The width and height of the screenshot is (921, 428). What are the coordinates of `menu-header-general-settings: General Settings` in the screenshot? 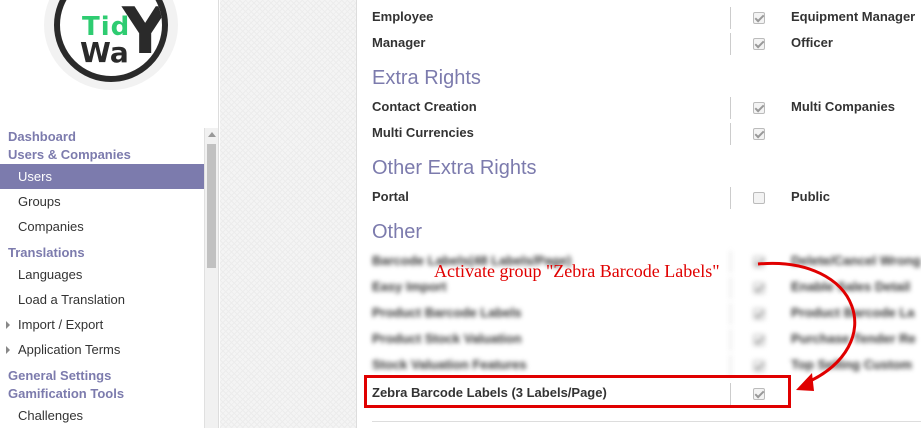 It's located at (102, 376).